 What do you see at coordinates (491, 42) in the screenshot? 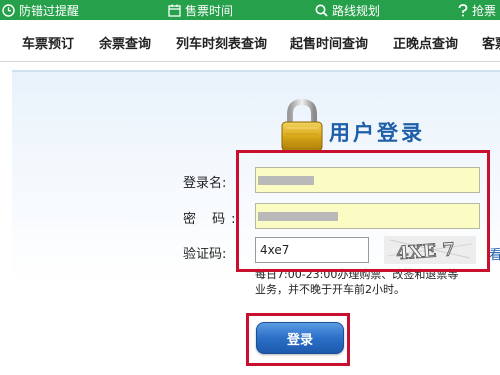
I see `nav-item-passenger: 客票` at bounding box center [491, 42].